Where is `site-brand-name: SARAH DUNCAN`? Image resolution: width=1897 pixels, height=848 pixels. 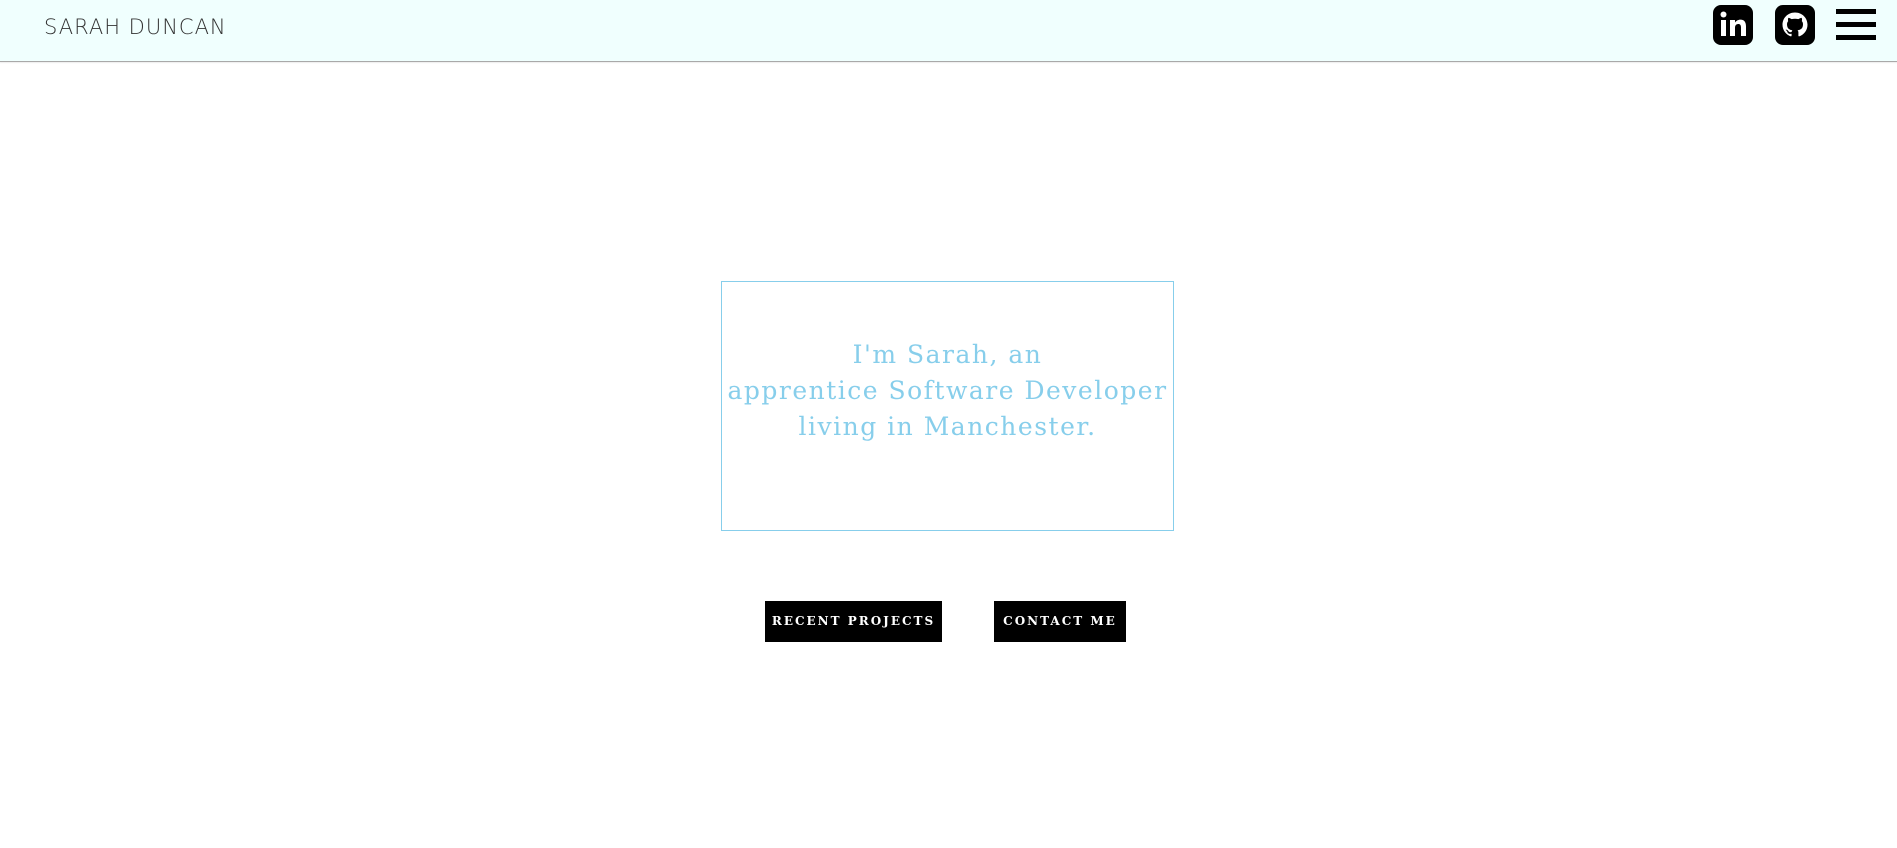
site-brand-name: SARAH DUNCAN is located at coordinates (135, 27).